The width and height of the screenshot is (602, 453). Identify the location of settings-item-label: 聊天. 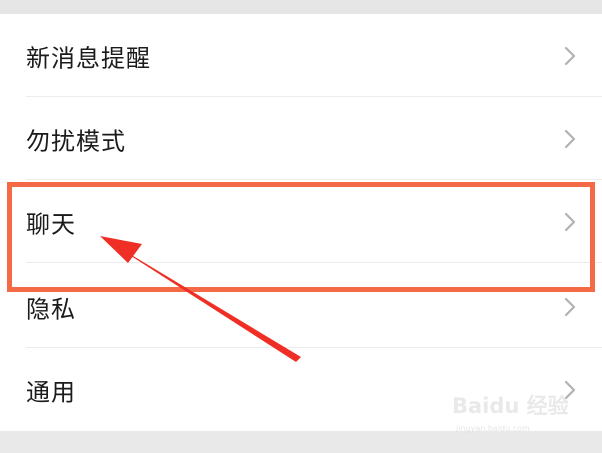
(51, 224).